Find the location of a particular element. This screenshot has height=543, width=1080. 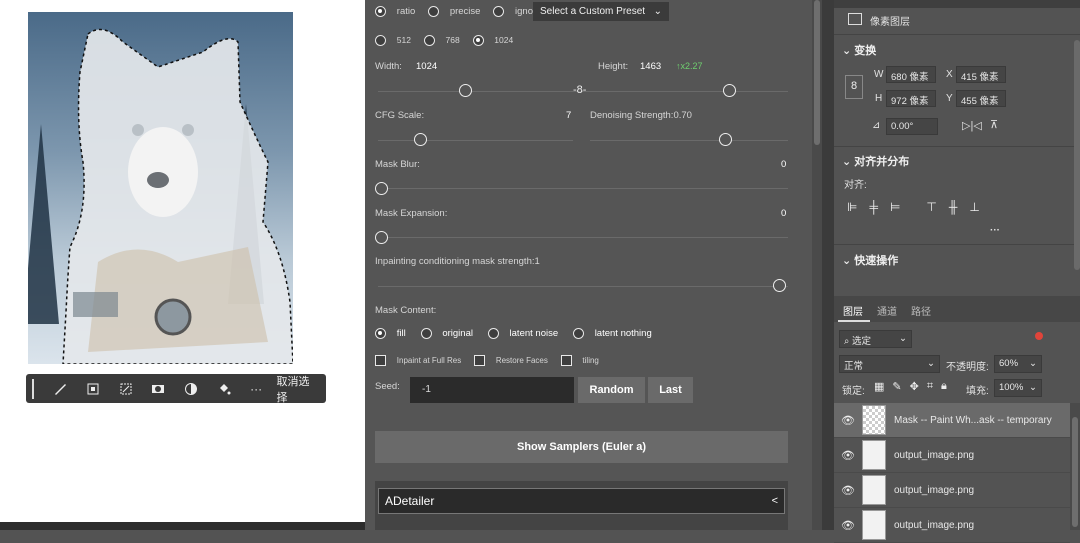

blend-mode-select: 正常 ⌄ is located at coordinates (889, 364).